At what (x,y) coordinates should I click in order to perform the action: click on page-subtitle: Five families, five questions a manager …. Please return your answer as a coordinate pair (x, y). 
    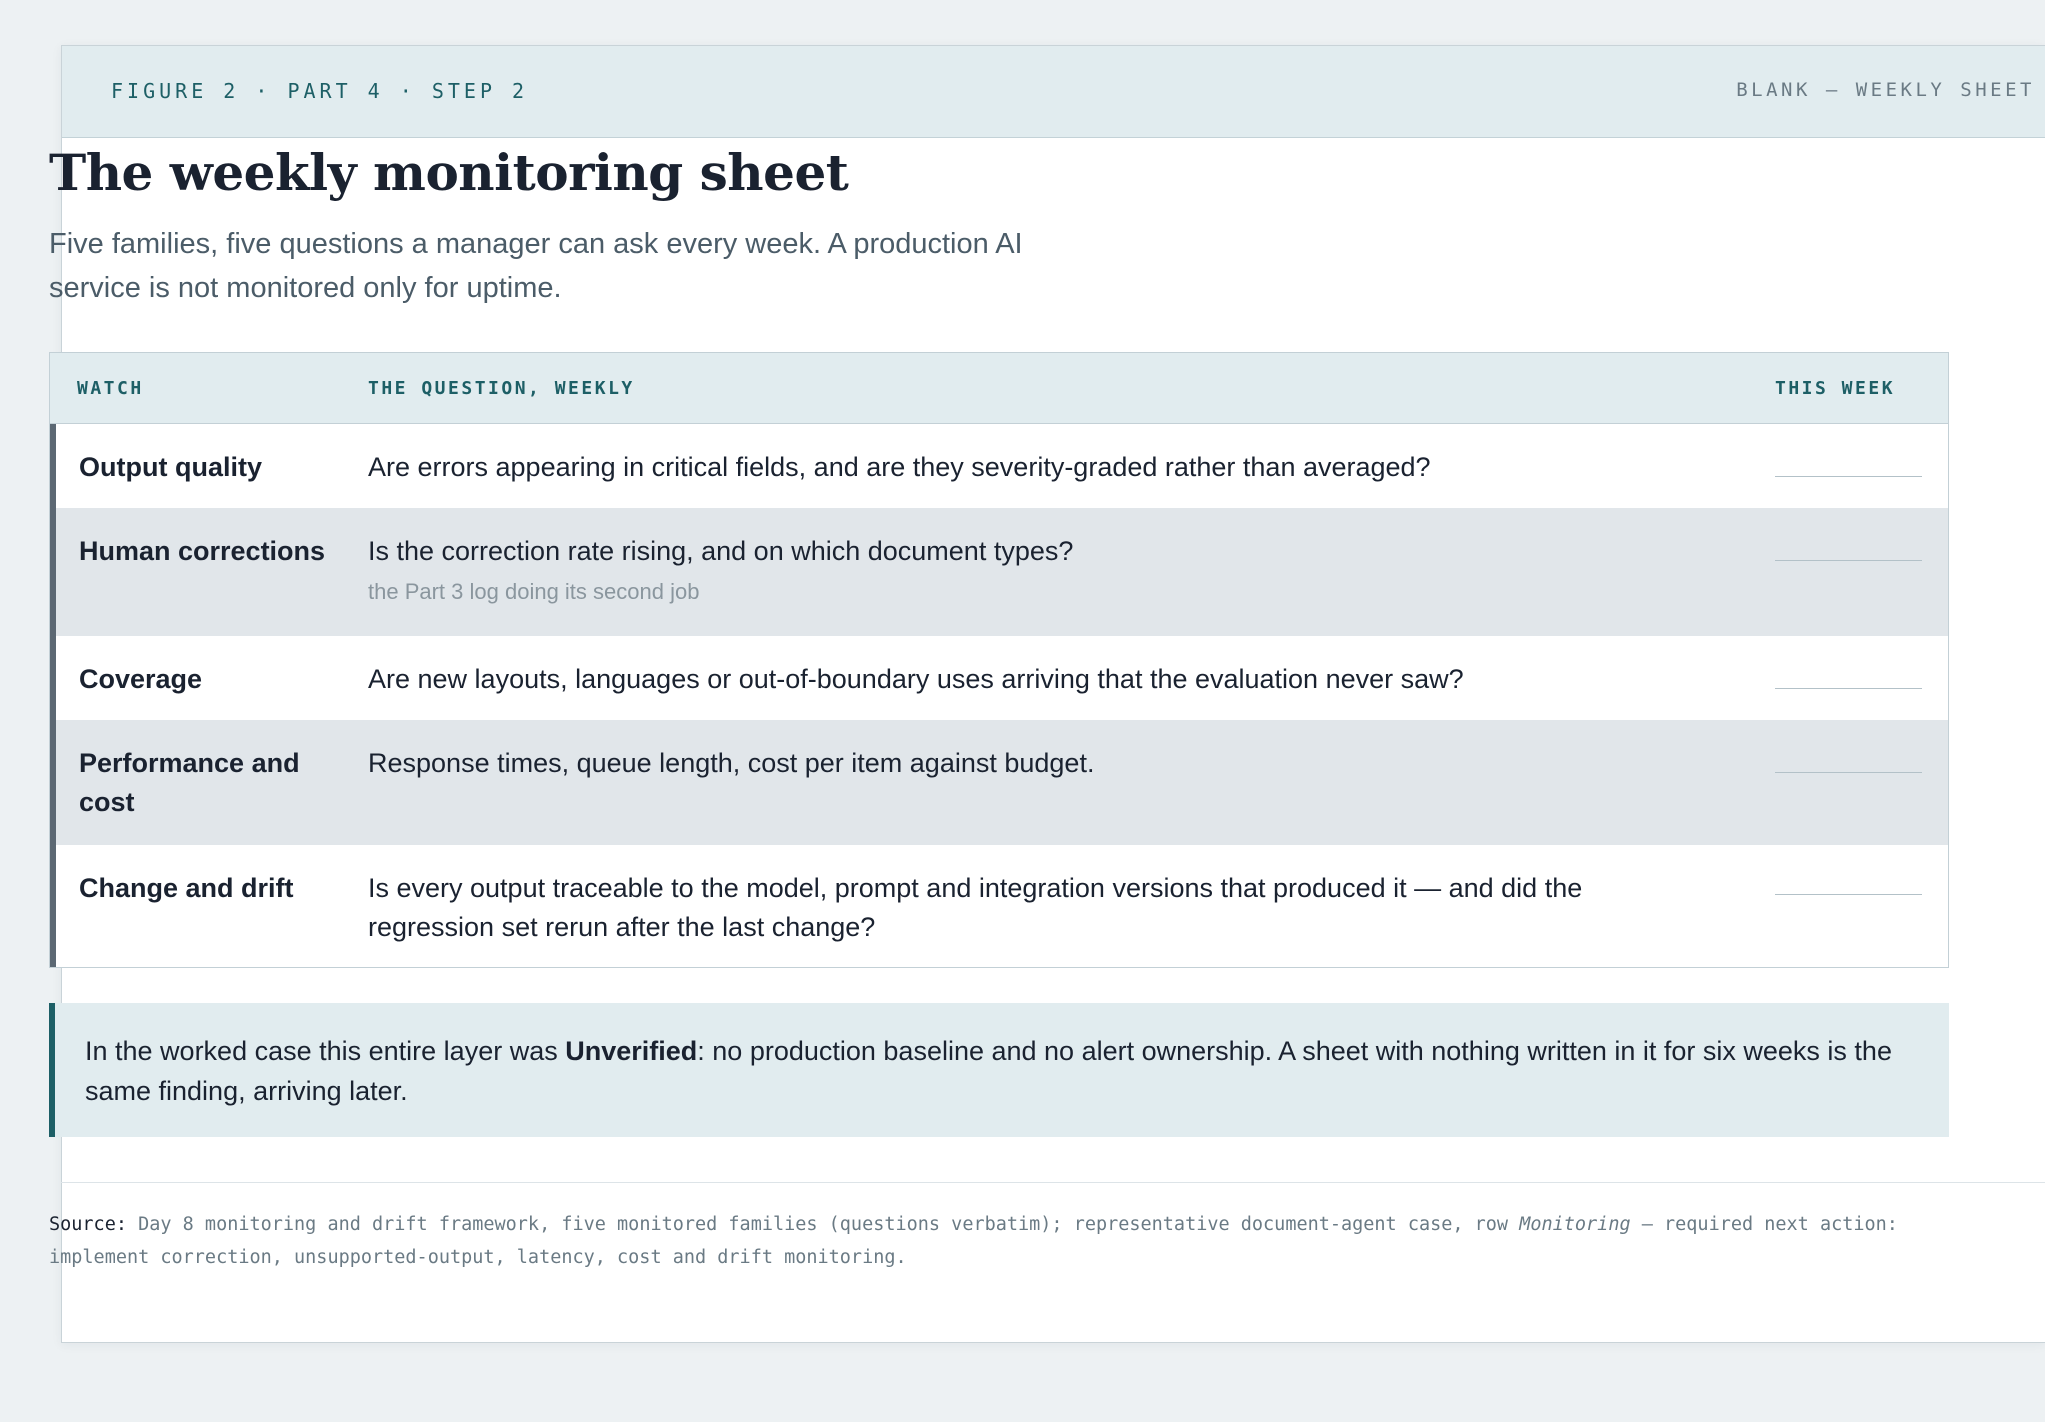
    Looking at the image, I should click on (536, 266).